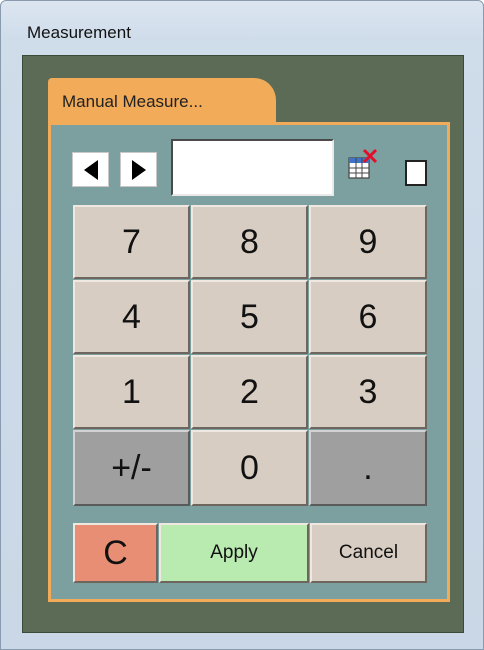 The image size is (484, 650). I want to click on window-title: Measurement, so click(79, 32).